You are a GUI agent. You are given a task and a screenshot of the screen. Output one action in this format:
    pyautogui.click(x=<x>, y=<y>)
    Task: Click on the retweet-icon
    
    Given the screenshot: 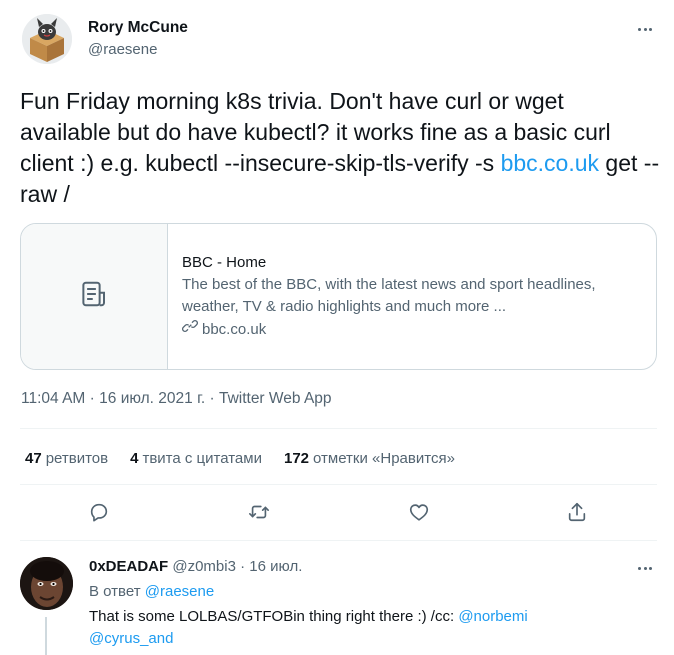 What is the action you would take?
    pyautogui.click(x=259, y=514)
    